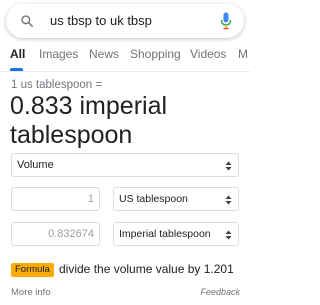 The height and width of the screenshot is (305, 320). Describe the element at coordinates (27, 21) in the screenshot. I see `search-icon` at that location.